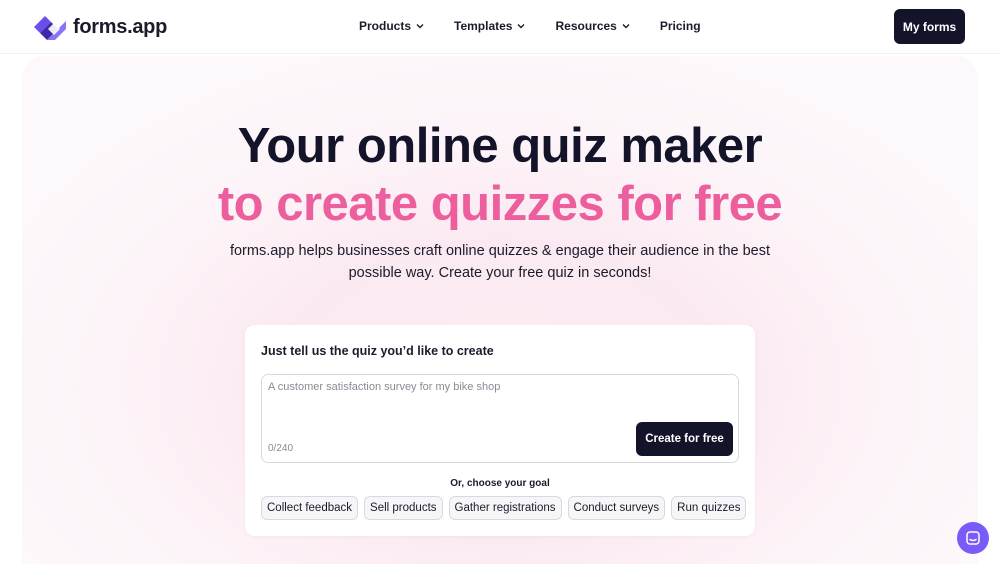  I want to click on quiz-prompt-box: 0/240 Create for free, so click(500, 418).